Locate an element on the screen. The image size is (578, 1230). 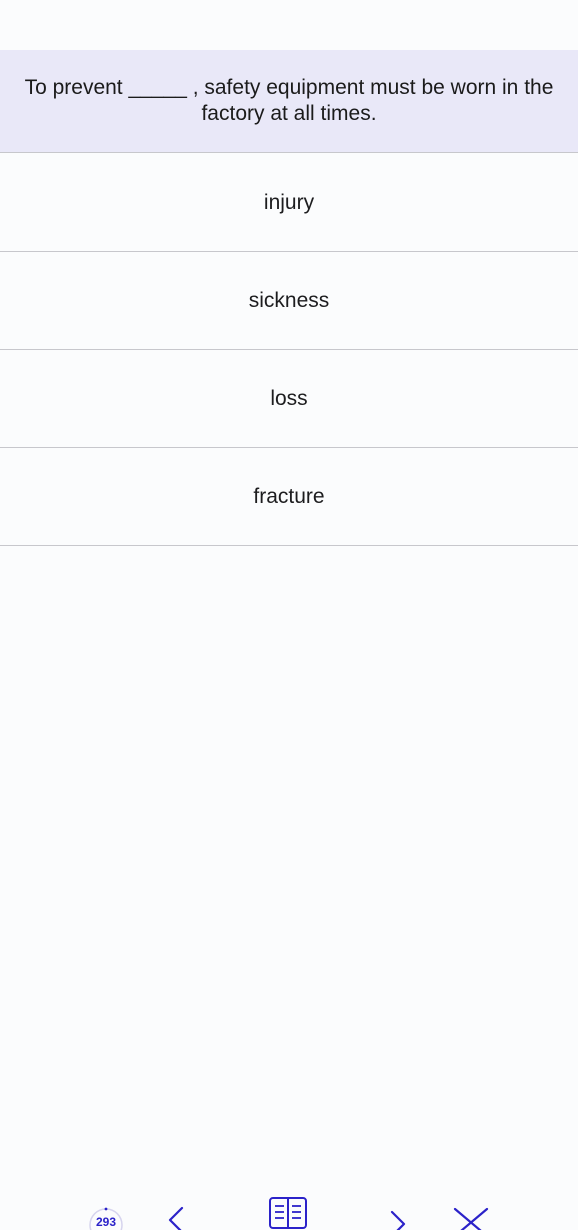
answer-option: fracture is located at coordinates (289, 497).